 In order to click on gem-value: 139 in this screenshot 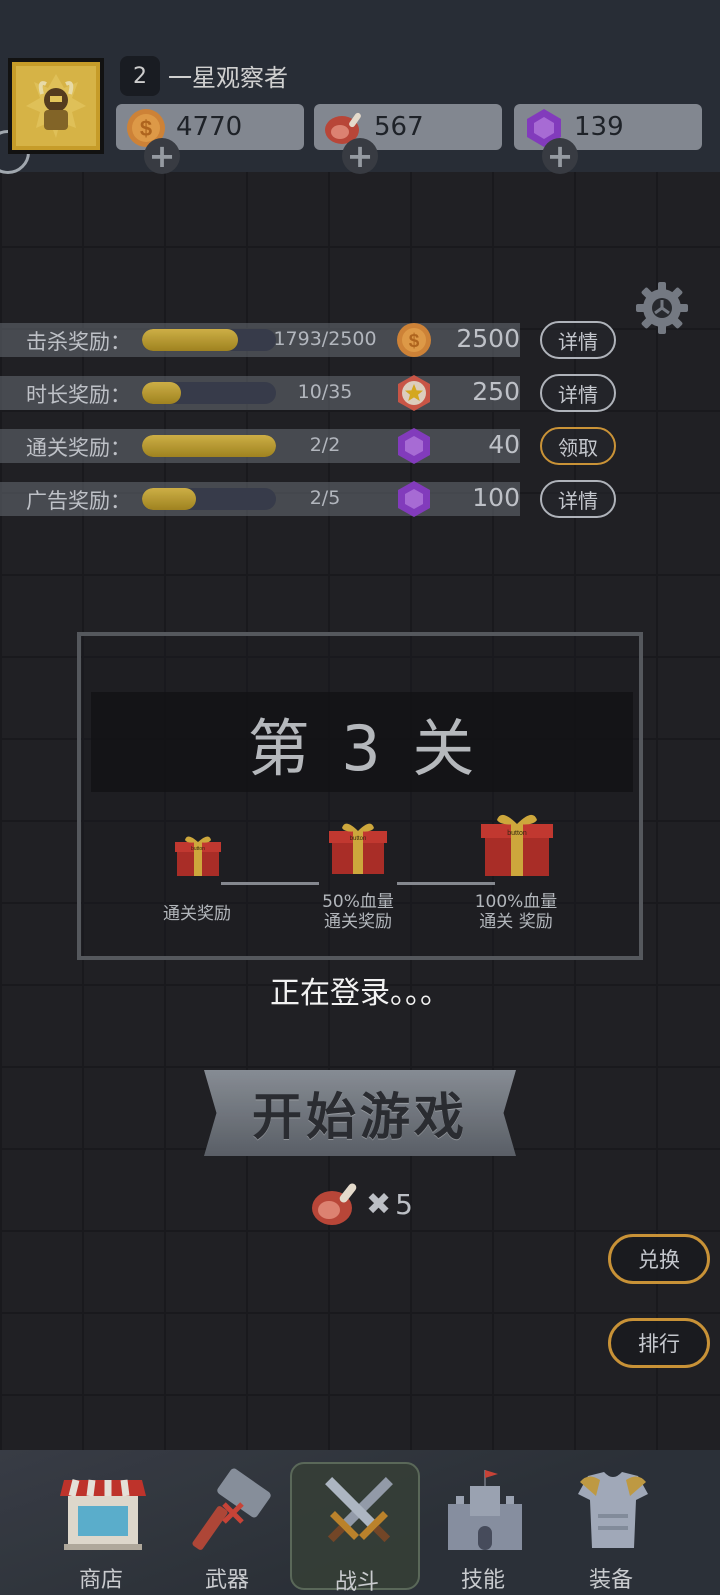, I will do `click(599, 127)`.